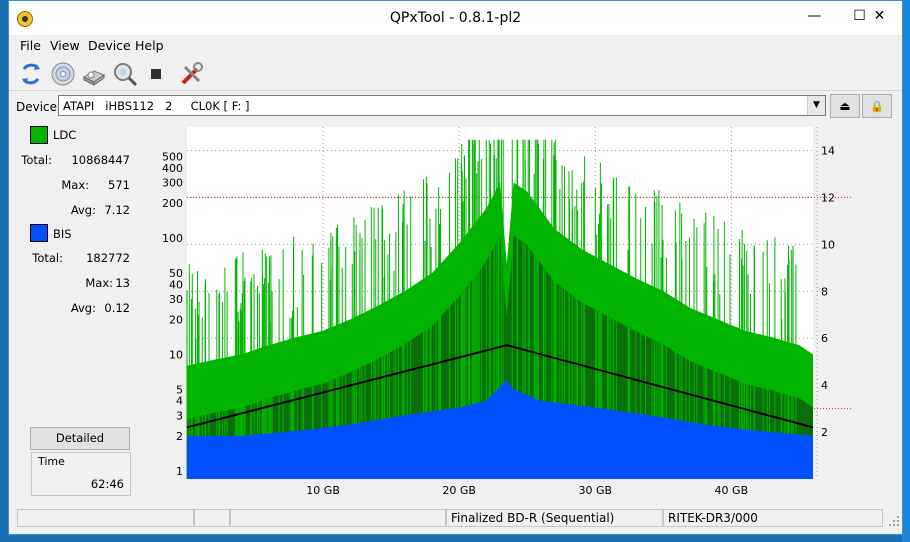 This screenshot has height=542, width=910. I want to click on lock-icon: 🔒, so click(877, 106).